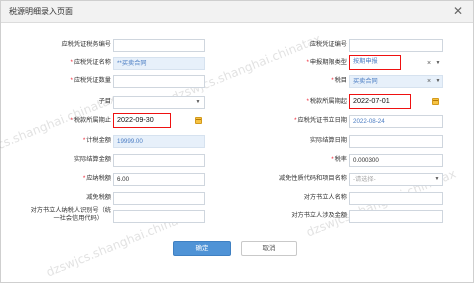 The width and height of the screenshot is (474, 283). What do you see at coordinates (396, 121) in the screenshot?
I see `voucher-issue-date-input: 2022-08-24` at bounding box center [396, 121].